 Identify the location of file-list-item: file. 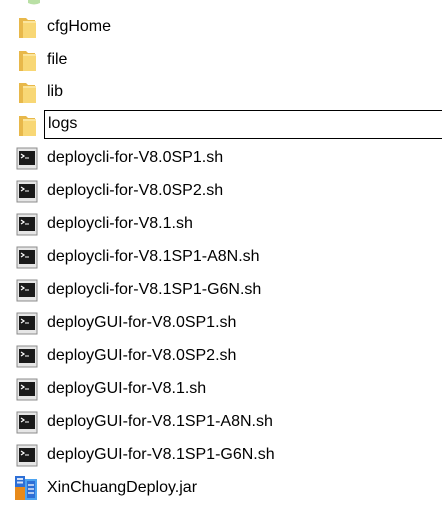
(221, 59).